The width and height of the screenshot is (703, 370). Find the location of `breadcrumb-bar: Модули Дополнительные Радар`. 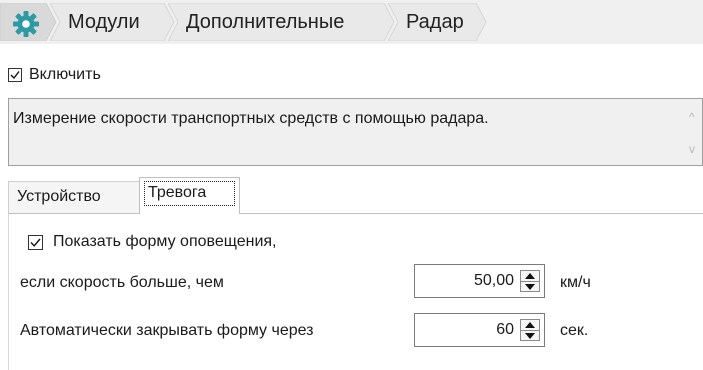

breadcrumb-bar: Модули Дополнительные Радар is located at coordinates (351, 22).